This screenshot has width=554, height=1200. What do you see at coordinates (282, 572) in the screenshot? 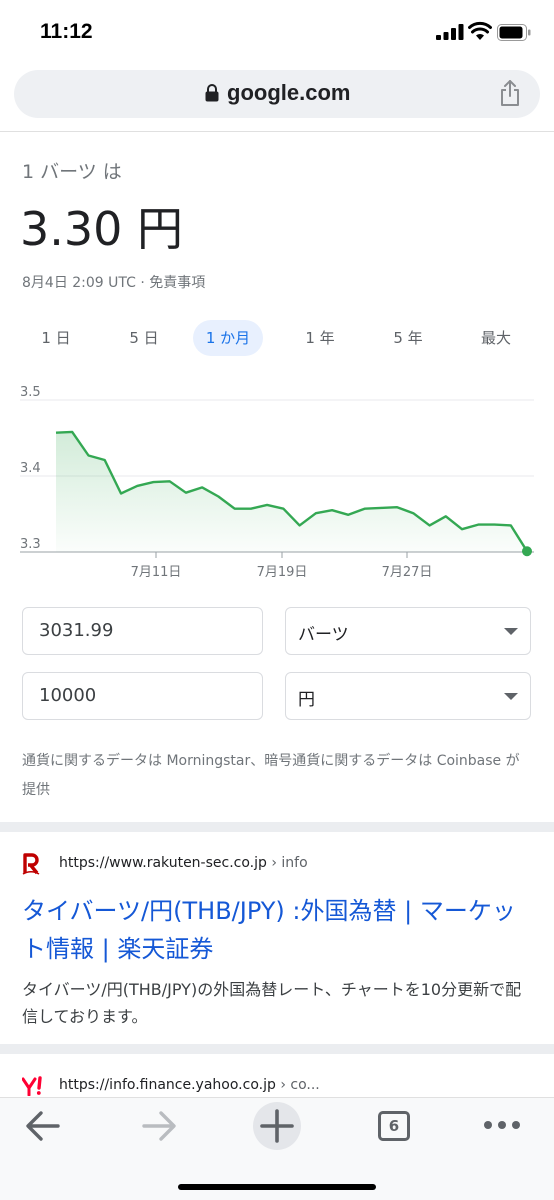
I see `x-tick-label: 7月19日` at bounding box center [282, 572].